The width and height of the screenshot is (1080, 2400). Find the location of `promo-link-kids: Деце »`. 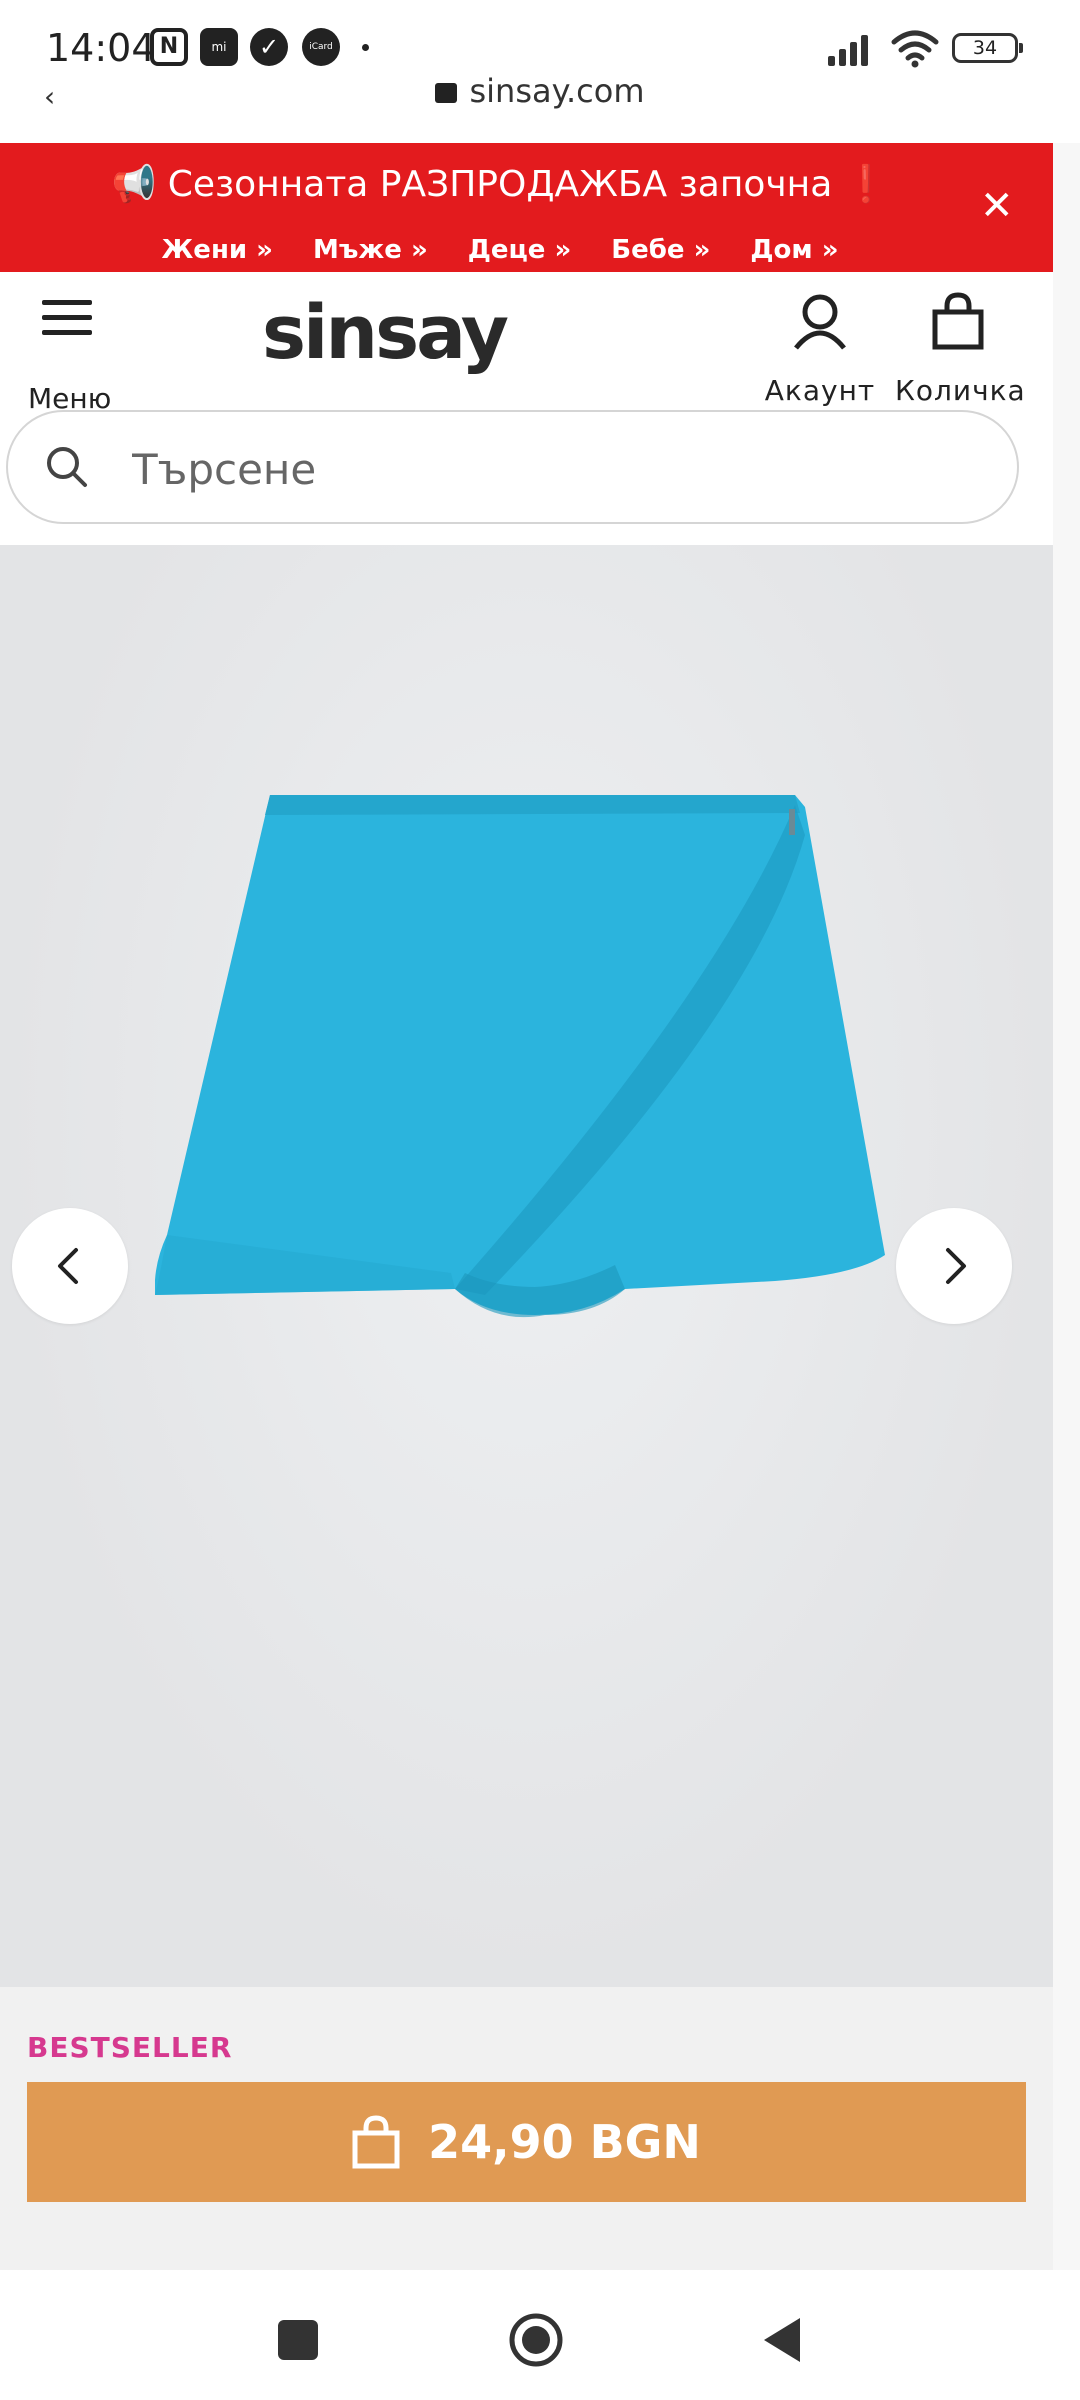

promo-link-kids: Деце » is located at coordinates (520, 250).